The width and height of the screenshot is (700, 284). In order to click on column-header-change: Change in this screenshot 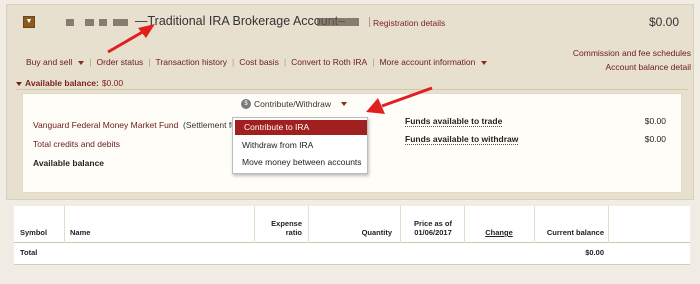, I will do `click(499, 232)`.